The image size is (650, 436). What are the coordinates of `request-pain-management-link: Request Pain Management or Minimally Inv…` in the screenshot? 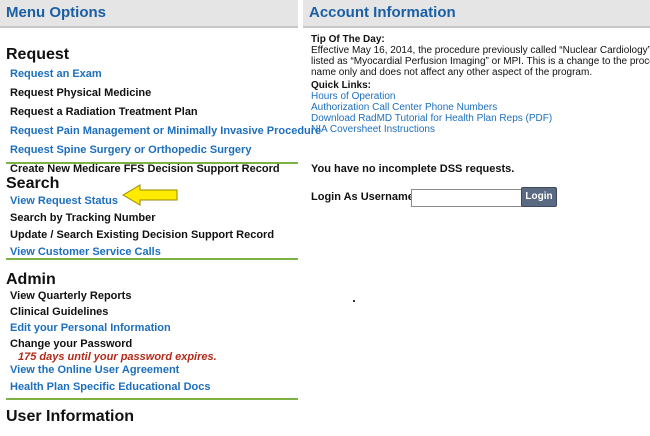 It's located at (165, 131).